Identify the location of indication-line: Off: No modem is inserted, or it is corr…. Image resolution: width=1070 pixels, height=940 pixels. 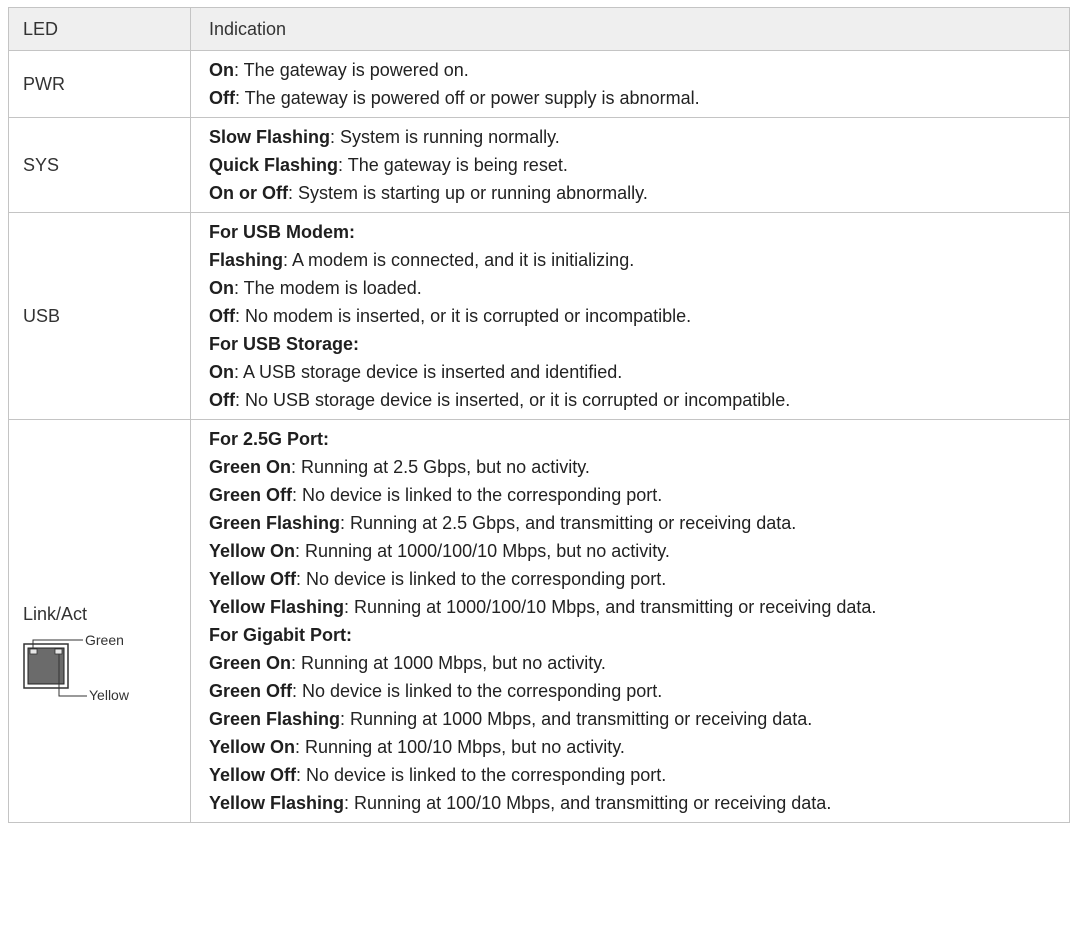
(636, 316).